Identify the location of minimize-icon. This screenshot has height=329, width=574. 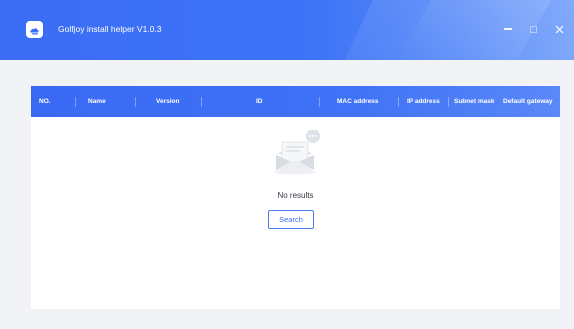
(508, 29).